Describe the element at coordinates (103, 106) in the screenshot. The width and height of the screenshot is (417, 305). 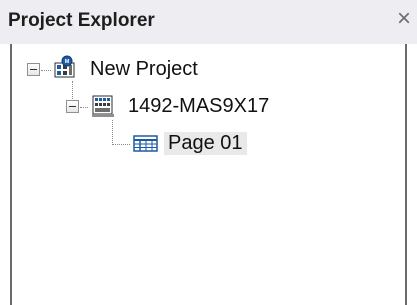
I see `device-icon` at that location.